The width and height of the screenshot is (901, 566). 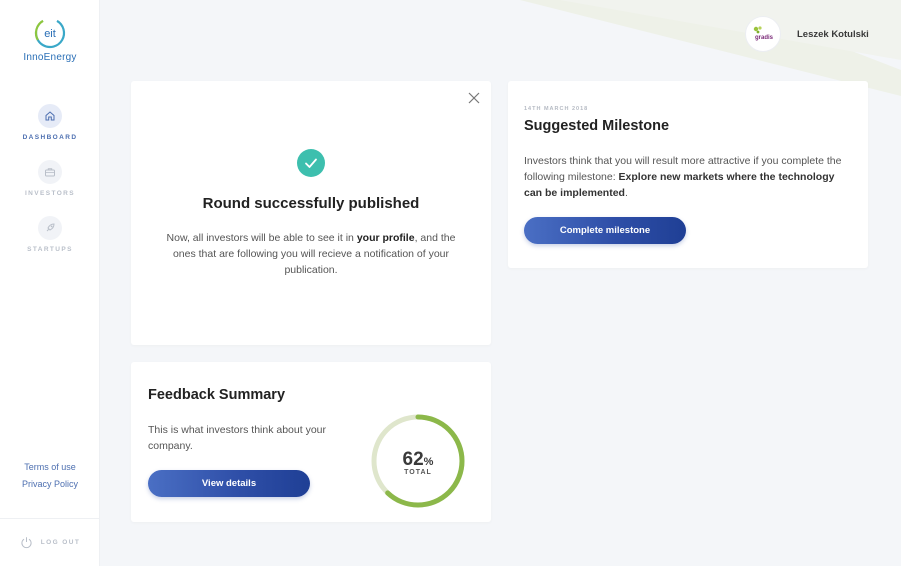 I want to click on sidebar-item-investors: INVESTORS, so click(x=50, y=188).